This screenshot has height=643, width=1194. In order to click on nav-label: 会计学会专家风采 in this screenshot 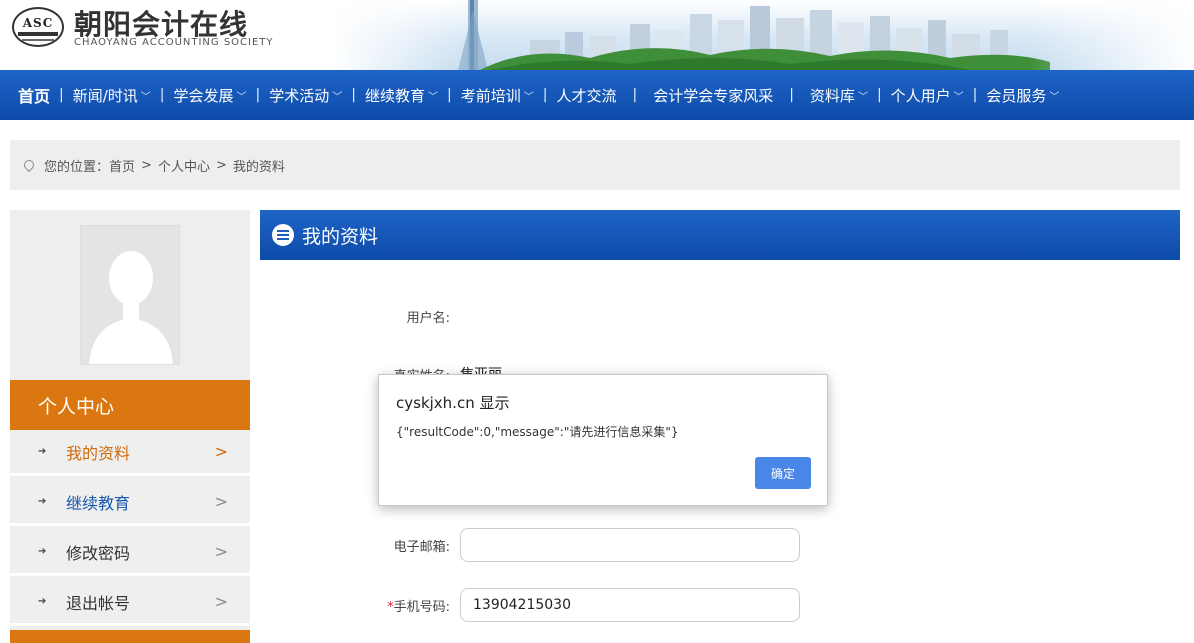, I will do `click(713, 95)`.